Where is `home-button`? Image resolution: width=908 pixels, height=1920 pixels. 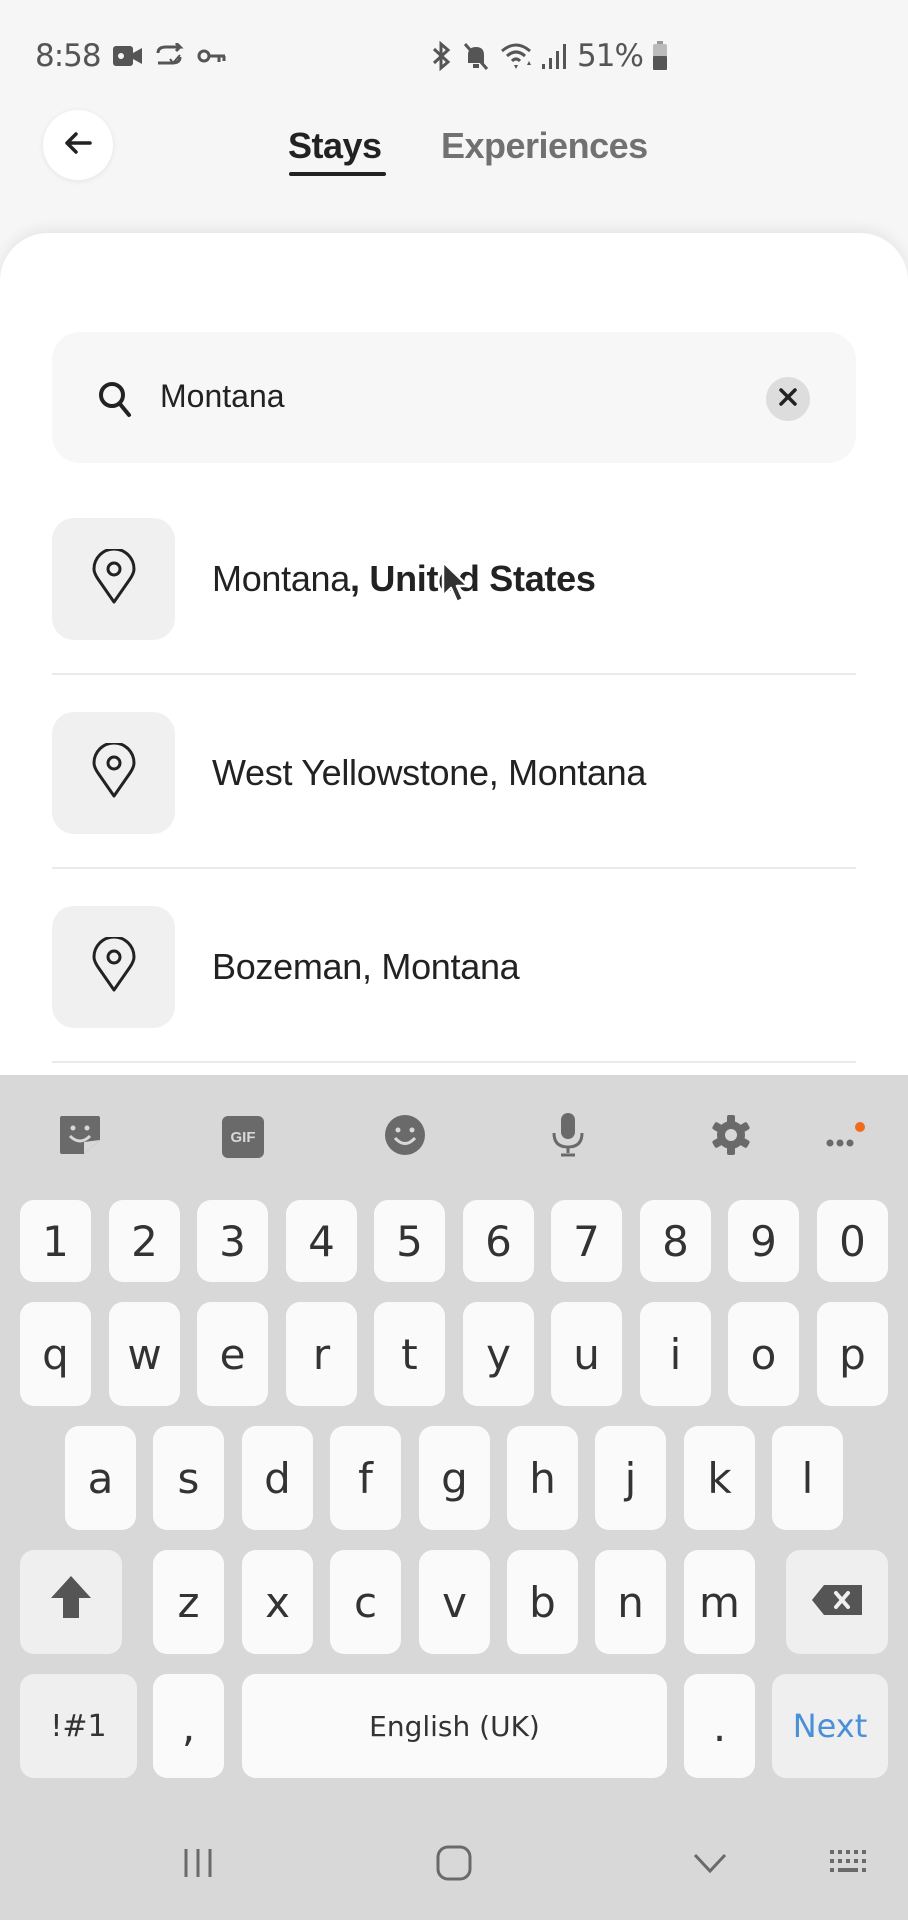
home-button is located at coordinates (454, 1865).